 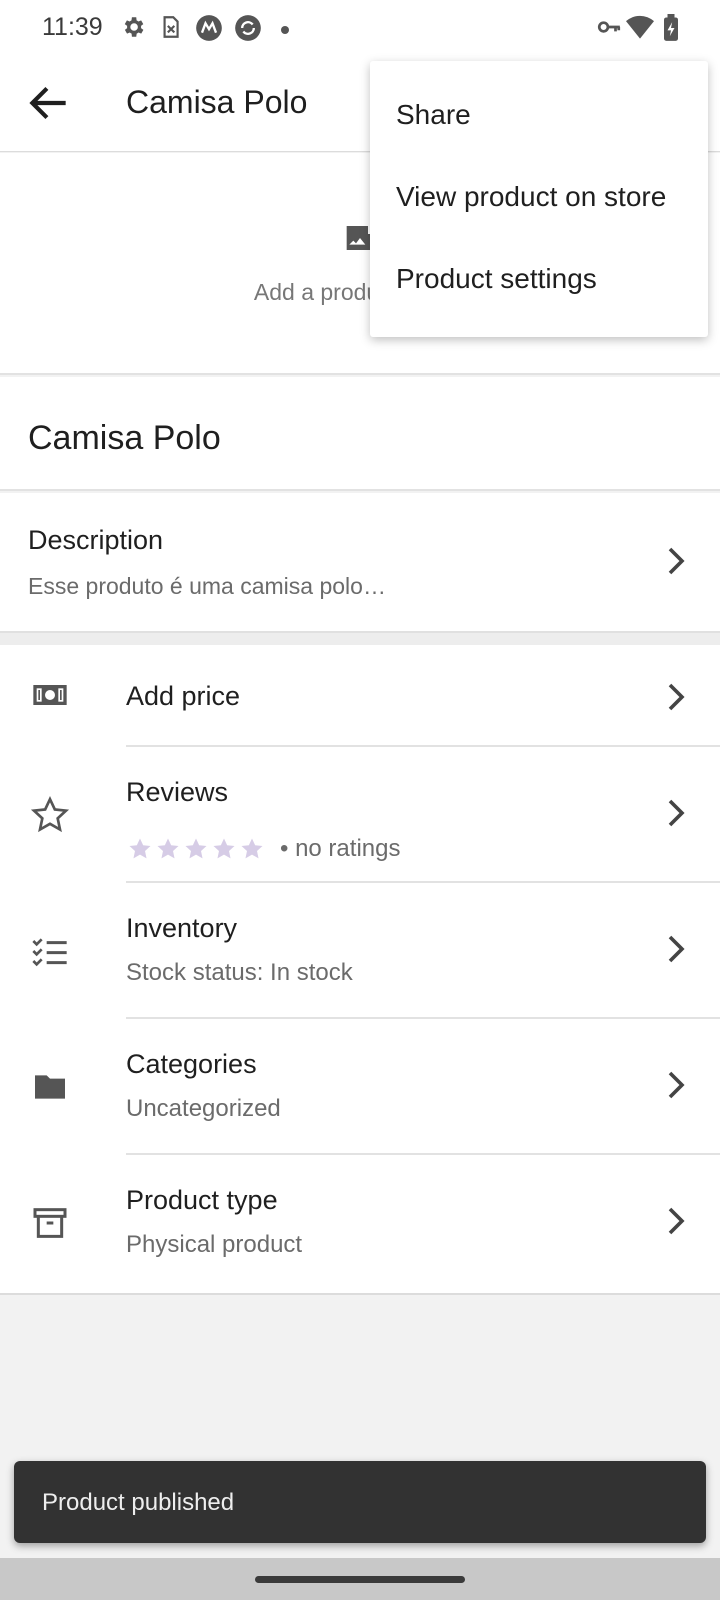 What do you see at coordinates (360, 696) in the screenshot?
I see `add-price-row: Add price` at bounding box center [360, 696].